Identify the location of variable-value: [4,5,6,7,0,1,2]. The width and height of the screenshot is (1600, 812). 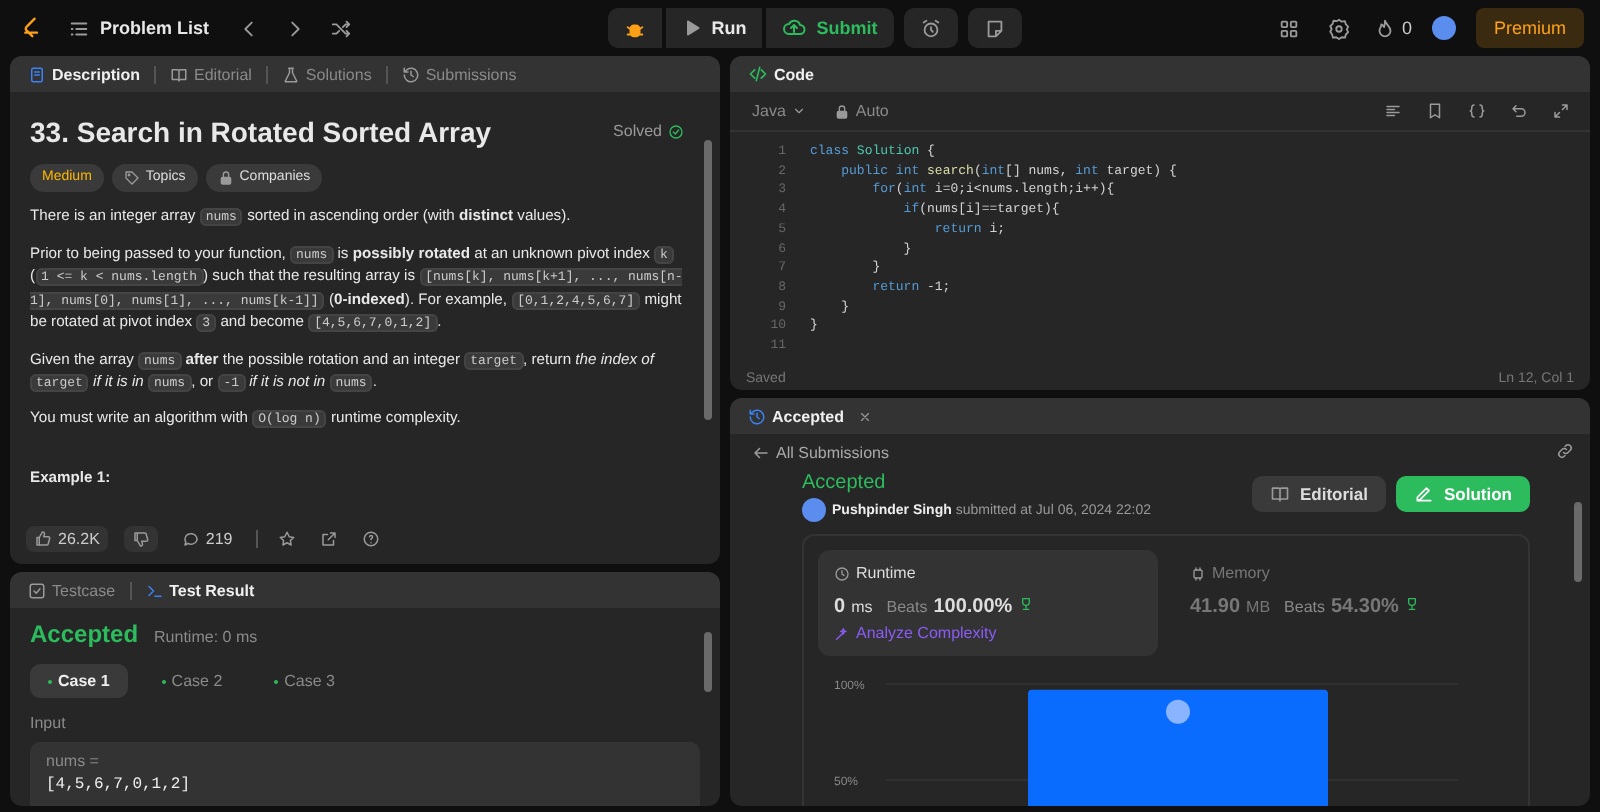
(119, 785).